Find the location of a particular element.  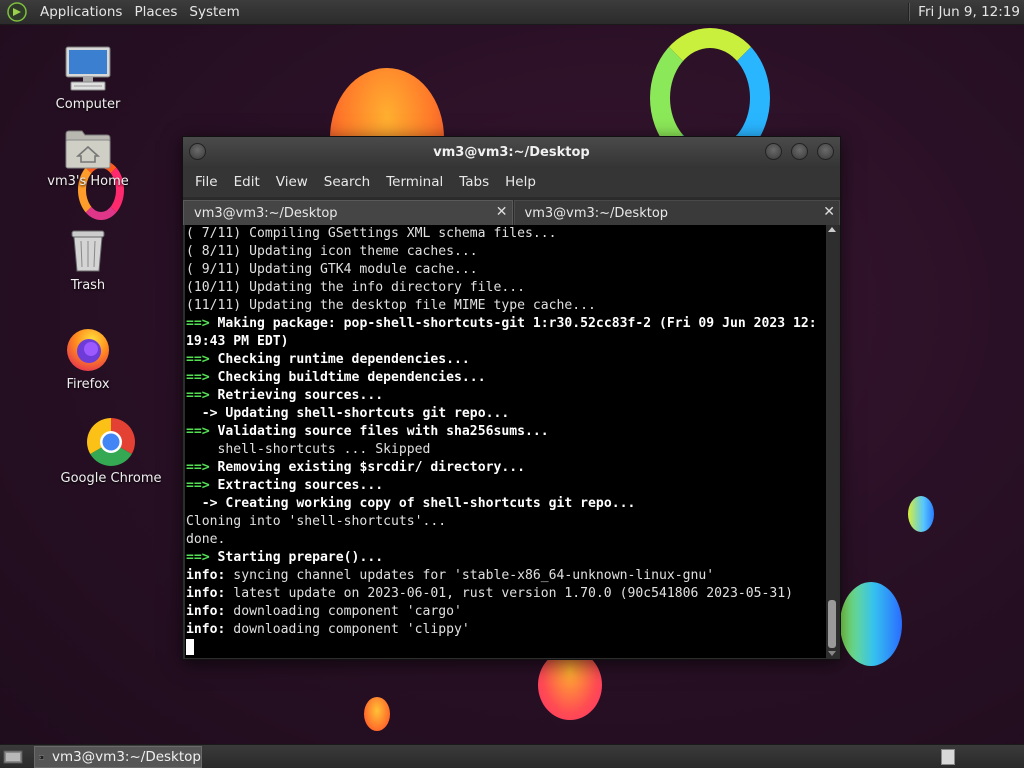

terminal-text: 19:43 PM EDT) is located at coordinates (237, 341).